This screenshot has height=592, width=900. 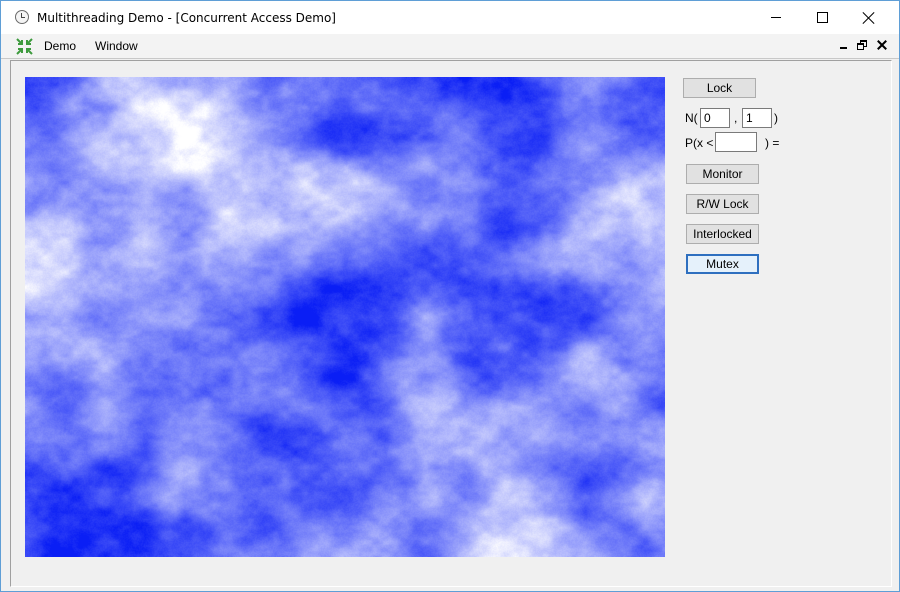 I want to click on minimize-button, so click(x=776, y=17).